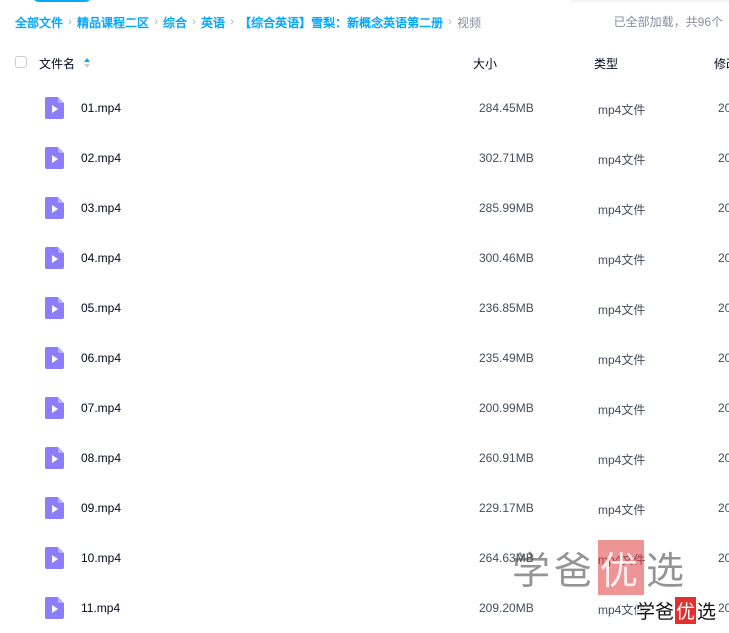 This screenshot has width=729, height=633. Describe the element at coordinates (506, 358) in the screenshot. I see `file-size: 235.49MB` at that location.